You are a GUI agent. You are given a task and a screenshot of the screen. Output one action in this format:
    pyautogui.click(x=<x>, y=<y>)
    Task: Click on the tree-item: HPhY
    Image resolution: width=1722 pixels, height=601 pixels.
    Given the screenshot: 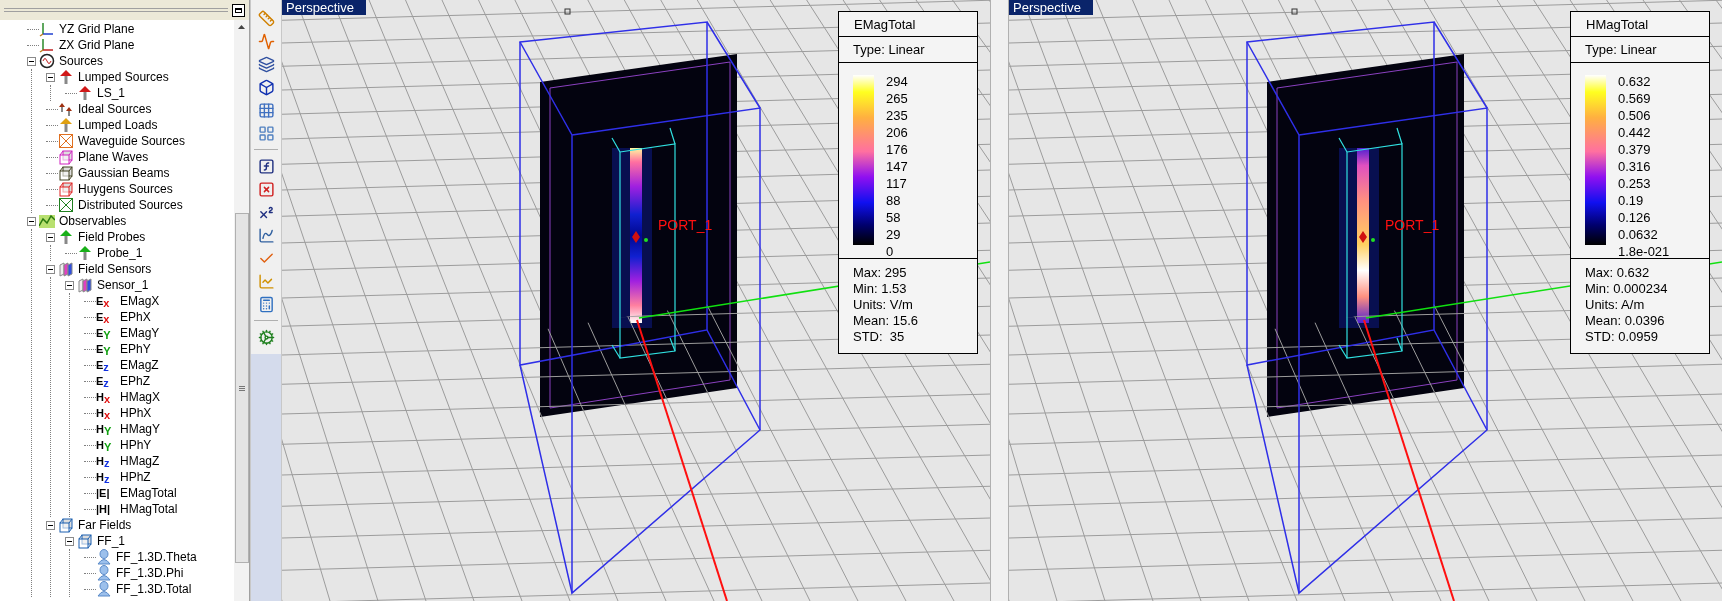 What is the action you would take?
    pyautogui.click(x=136, y=445)
    